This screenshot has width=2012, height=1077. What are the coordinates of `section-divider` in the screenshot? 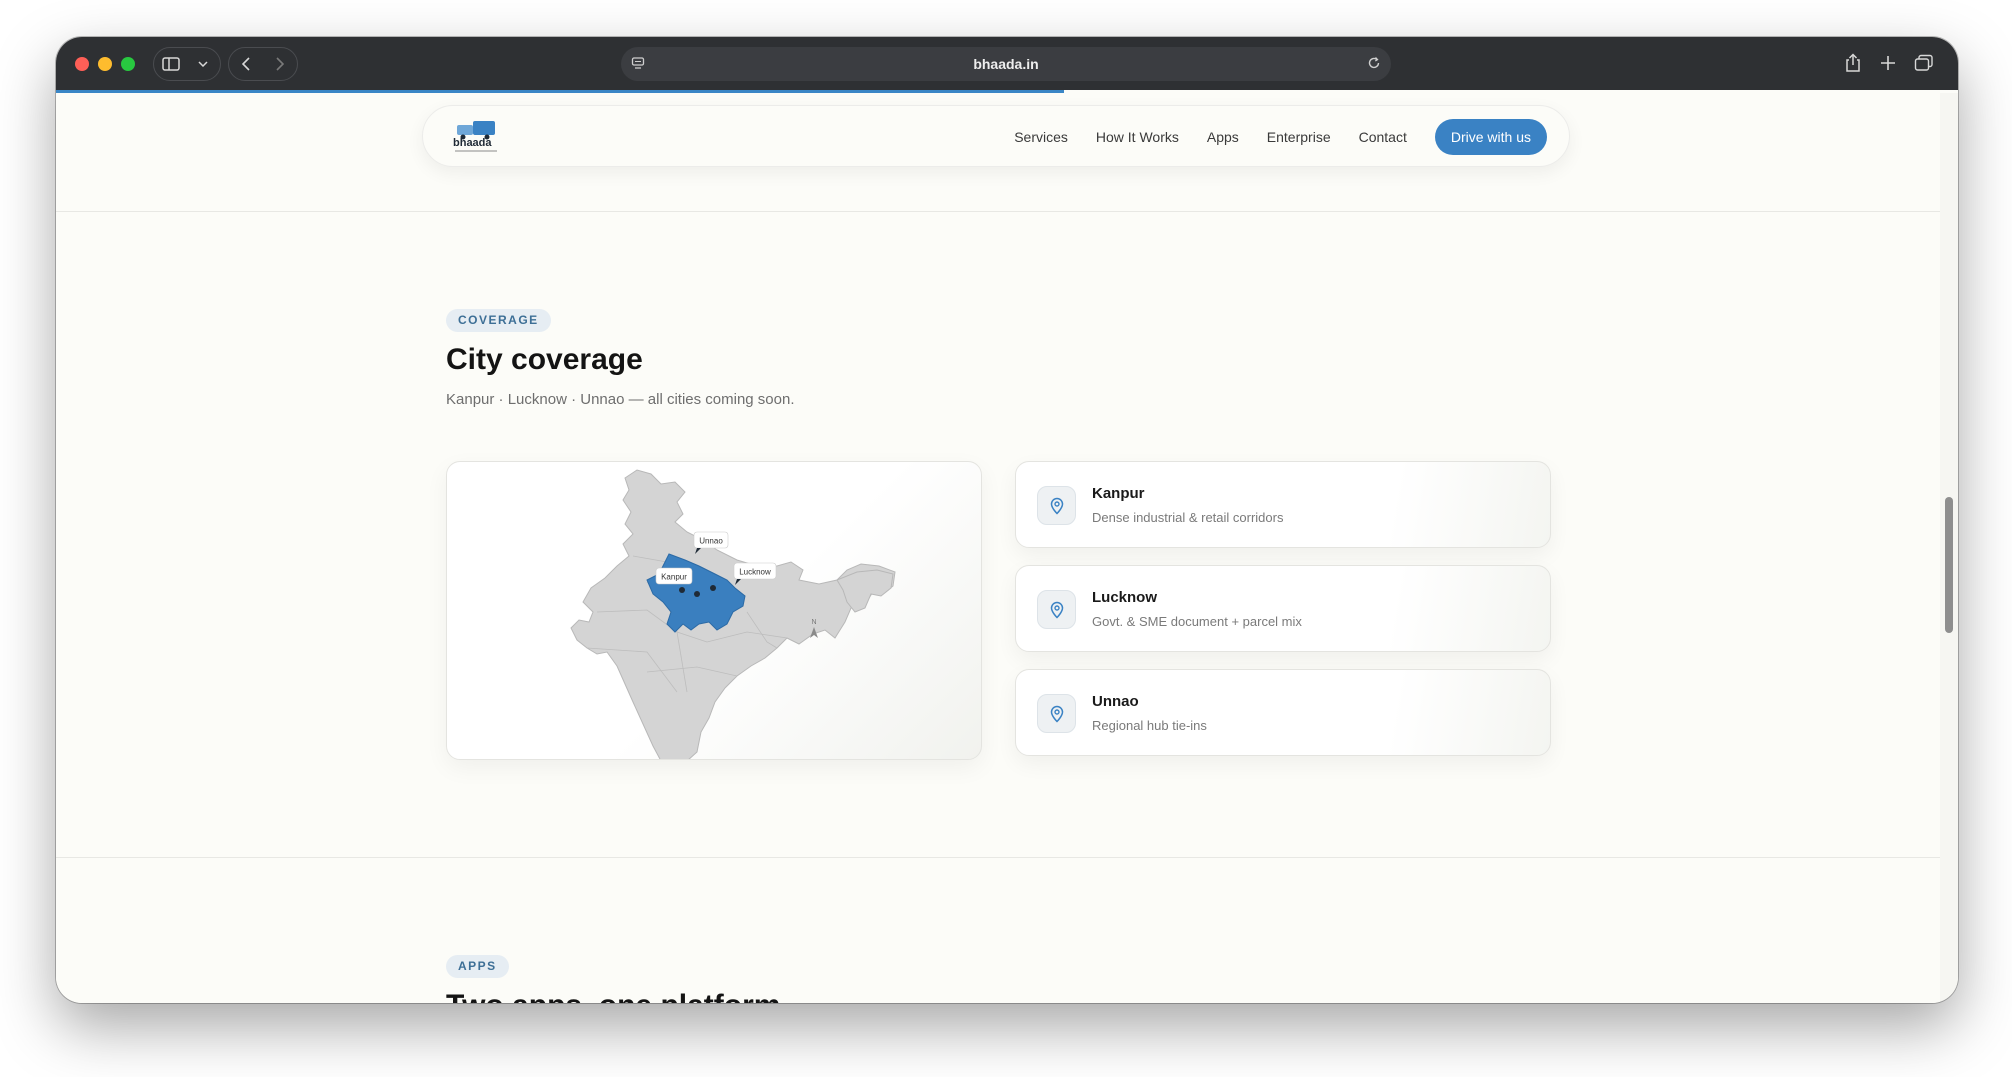 It's located at (998, 857).